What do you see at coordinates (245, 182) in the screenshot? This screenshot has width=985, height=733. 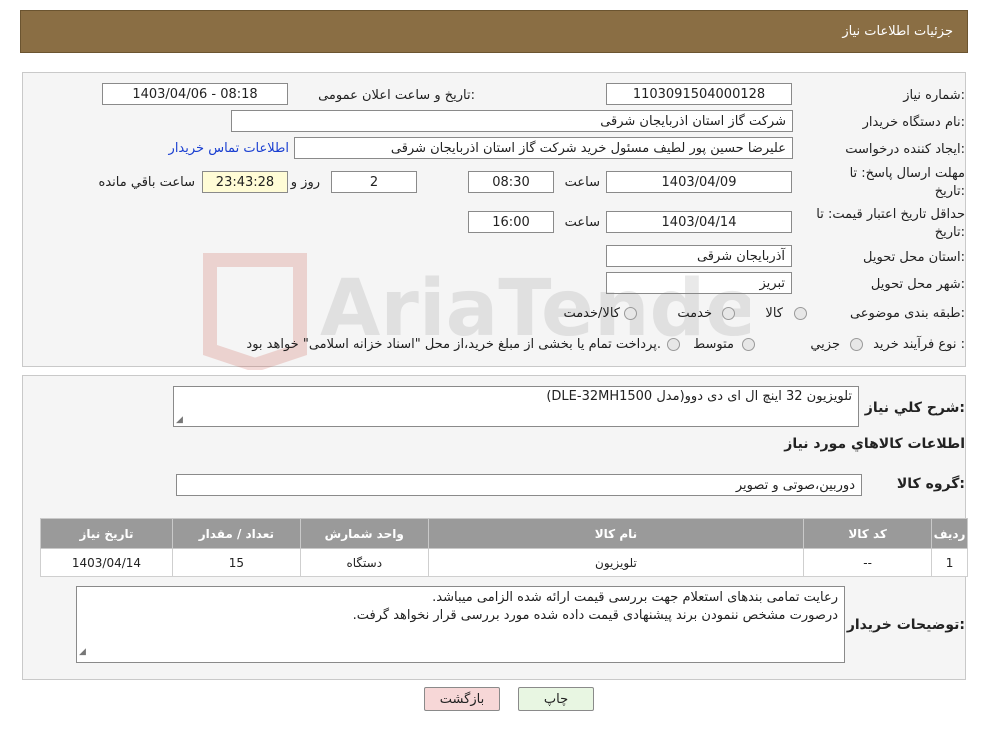 I see `remaining-time-field: 23:43:28` at bounding box center [245, 182].